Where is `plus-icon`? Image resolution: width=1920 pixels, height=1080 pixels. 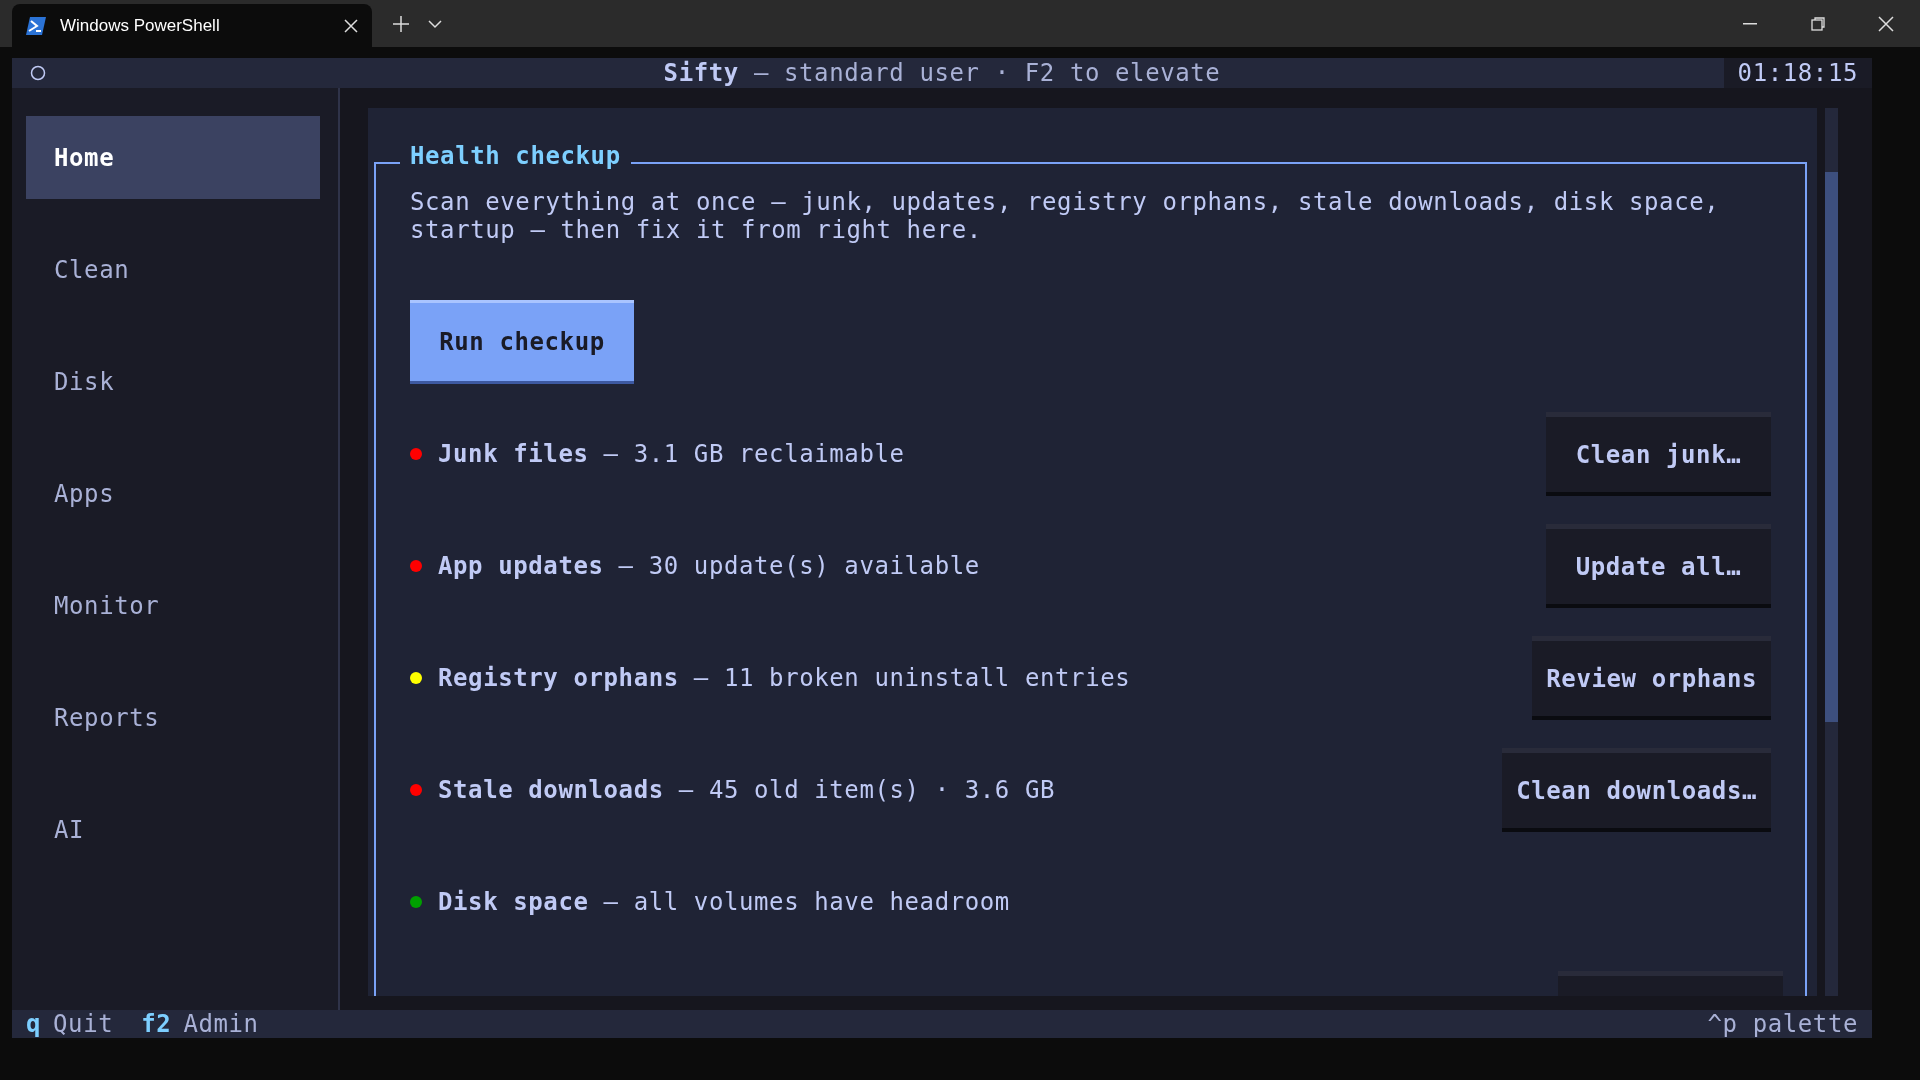 plus-icon is located at coordinates (401, 23).